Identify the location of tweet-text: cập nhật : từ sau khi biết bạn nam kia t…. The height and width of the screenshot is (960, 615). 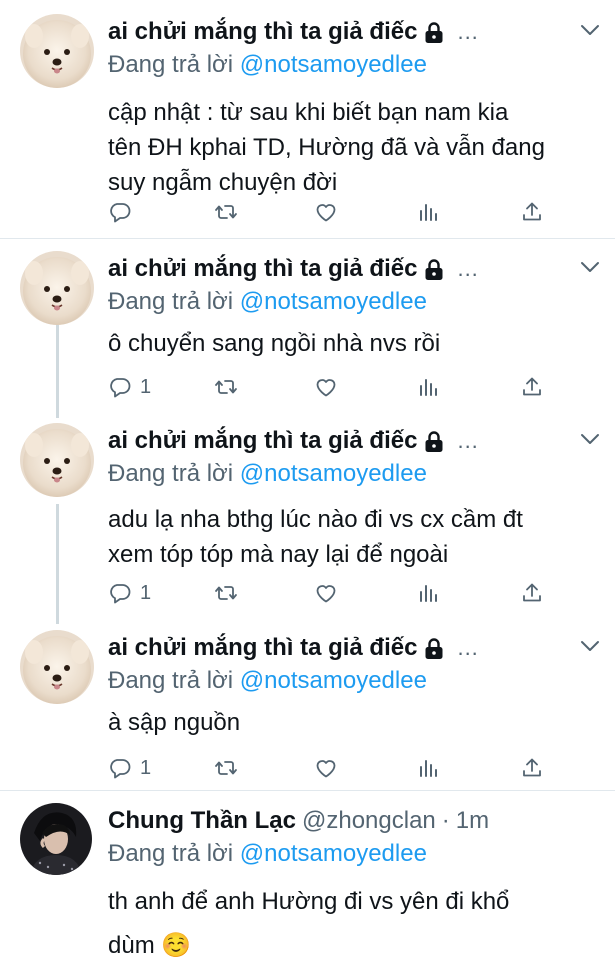
(354, 147).